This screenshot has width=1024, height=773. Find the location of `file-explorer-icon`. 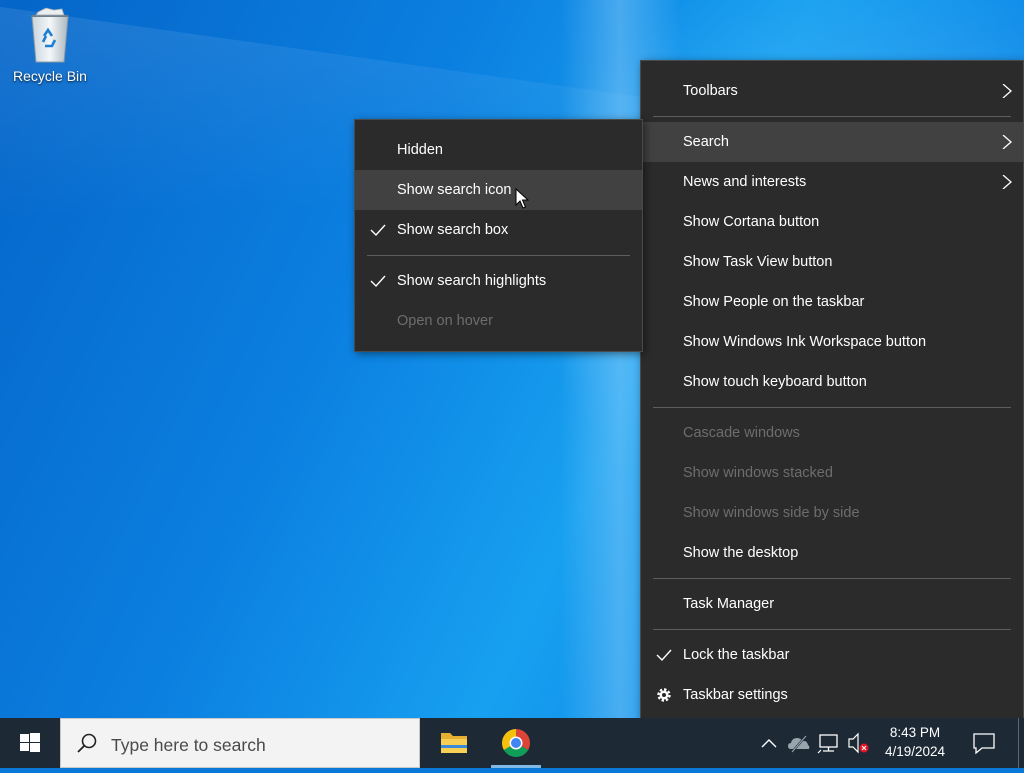

file-explorer-icon is located at coordinates (454, 743).